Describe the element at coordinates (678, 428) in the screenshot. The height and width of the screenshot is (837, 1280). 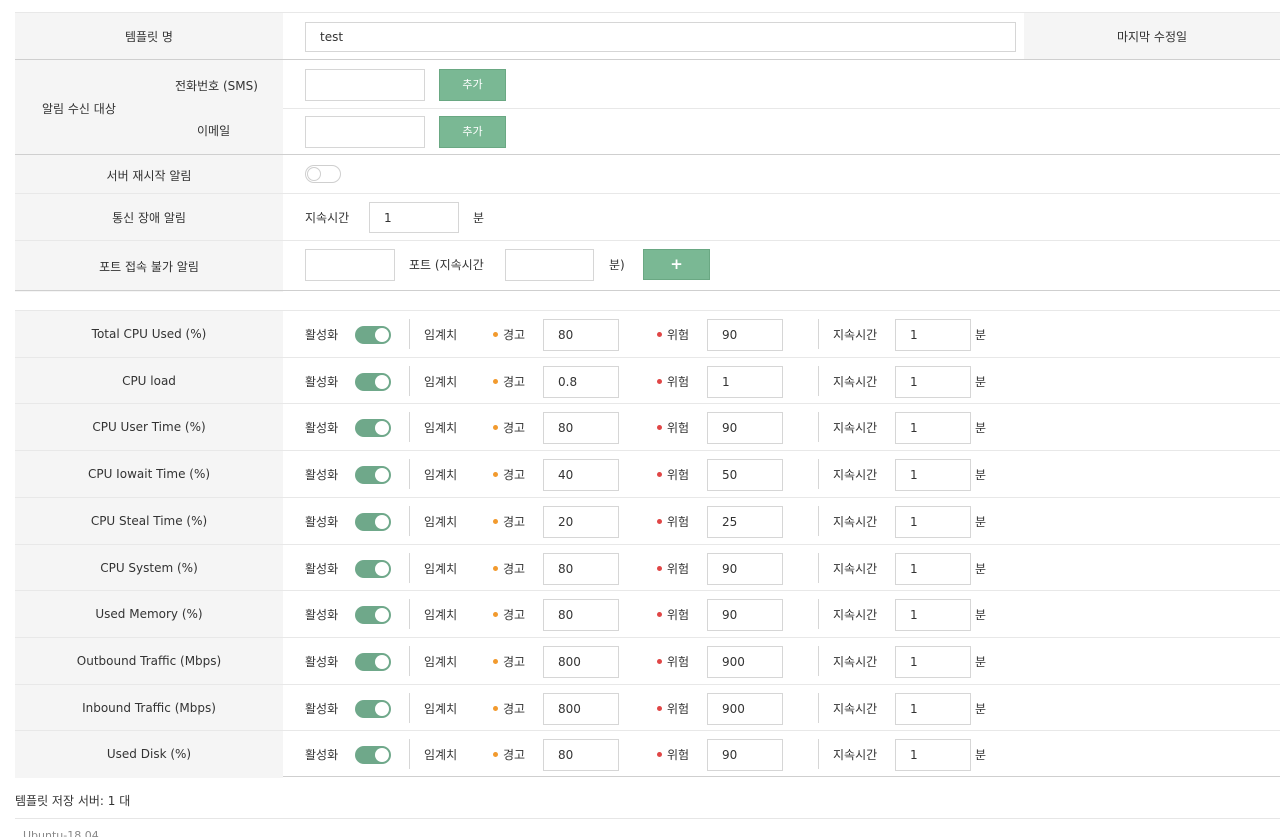
I see `metric-danger-text: 위험` at that location.